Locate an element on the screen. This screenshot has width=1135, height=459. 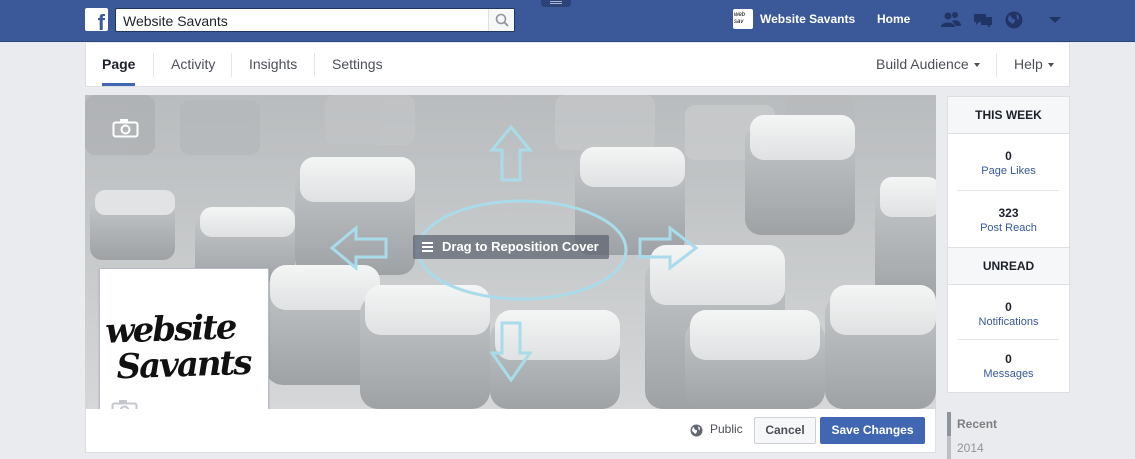
website-savants-logo: website Savants is located at coordinates (178, 347).